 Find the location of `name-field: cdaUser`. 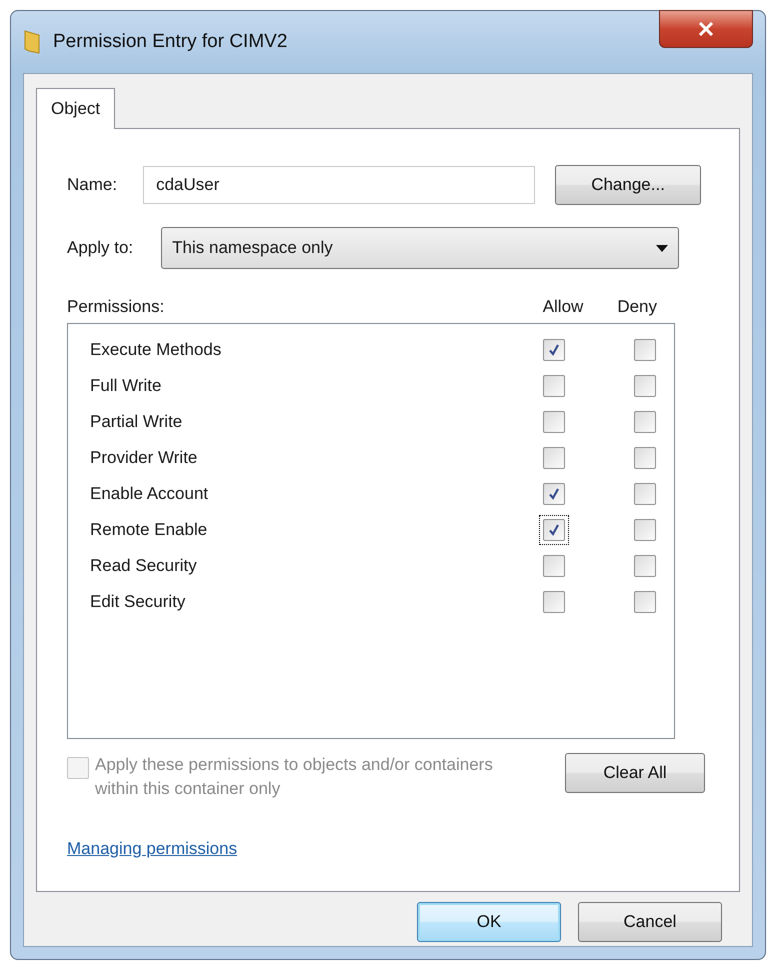

name-field: cdaUser is located at coordinates (339, 185).